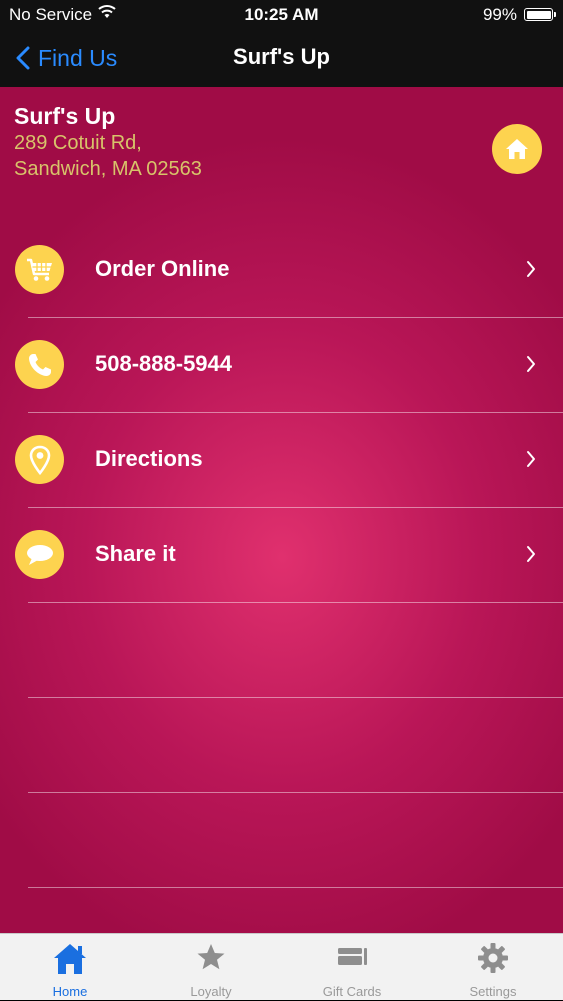 This screenshot has width=563, height=1001. Describe the element at coordinates (540, 14) in the screenshot. I see `battery-icon` at that location.